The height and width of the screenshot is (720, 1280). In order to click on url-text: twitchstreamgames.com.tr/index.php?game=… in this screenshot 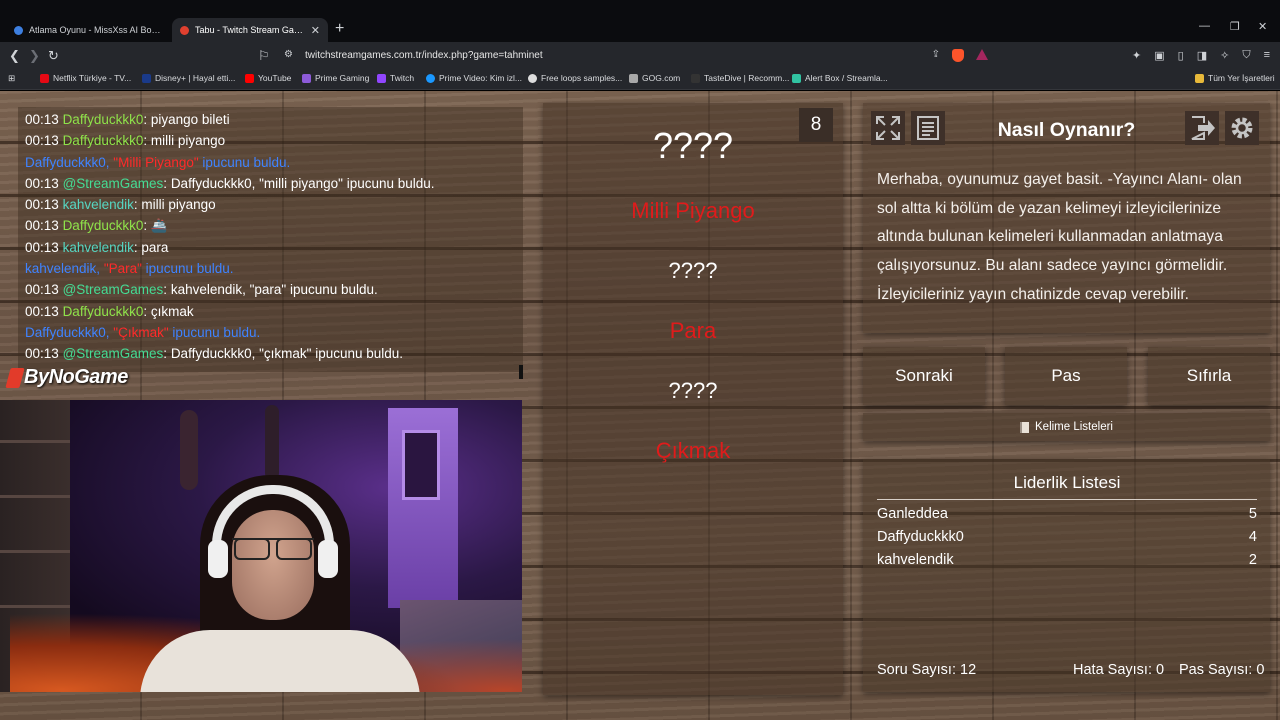, I will do `click(424, 55)`.